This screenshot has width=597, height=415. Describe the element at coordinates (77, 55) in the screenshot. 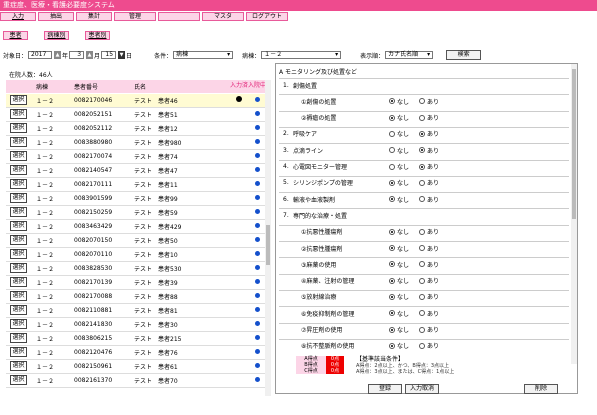

I see `month-input: 3` at that location.